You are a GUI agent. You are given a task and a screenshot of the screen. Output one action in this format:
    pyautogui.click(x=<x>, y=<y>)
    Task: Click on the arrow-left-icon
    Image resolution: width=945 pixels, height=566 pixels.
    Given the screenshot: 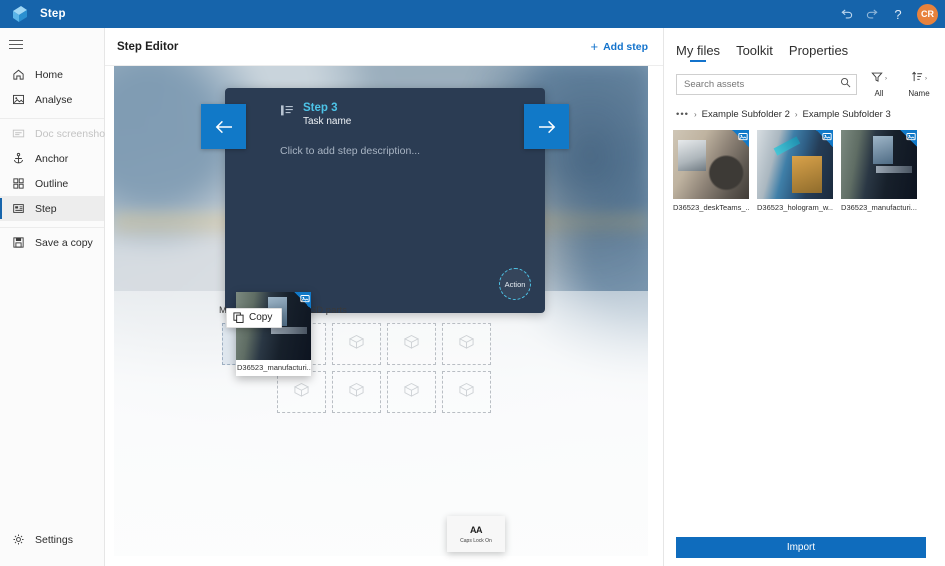 What is the action you would take?
    pyautogui.click(x=224, y=127)
    